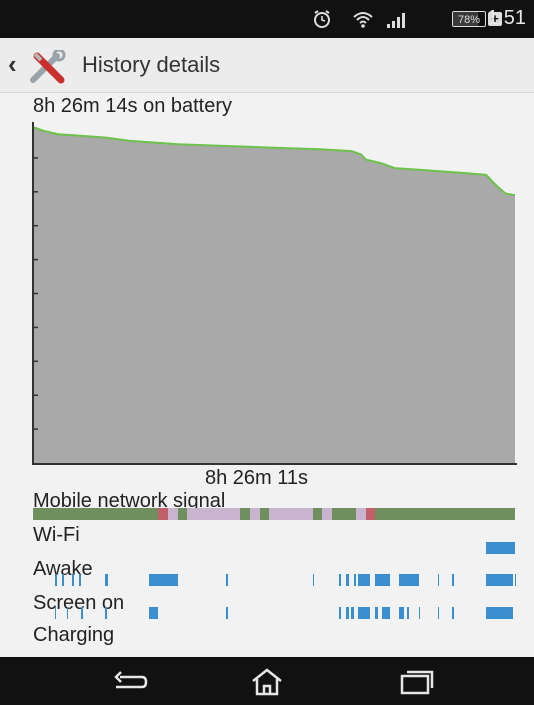 This screenshot has width=534, height=705. Describe the element at coordinates (416, 682) in the screenshot. I see `recents-icon` at that location.